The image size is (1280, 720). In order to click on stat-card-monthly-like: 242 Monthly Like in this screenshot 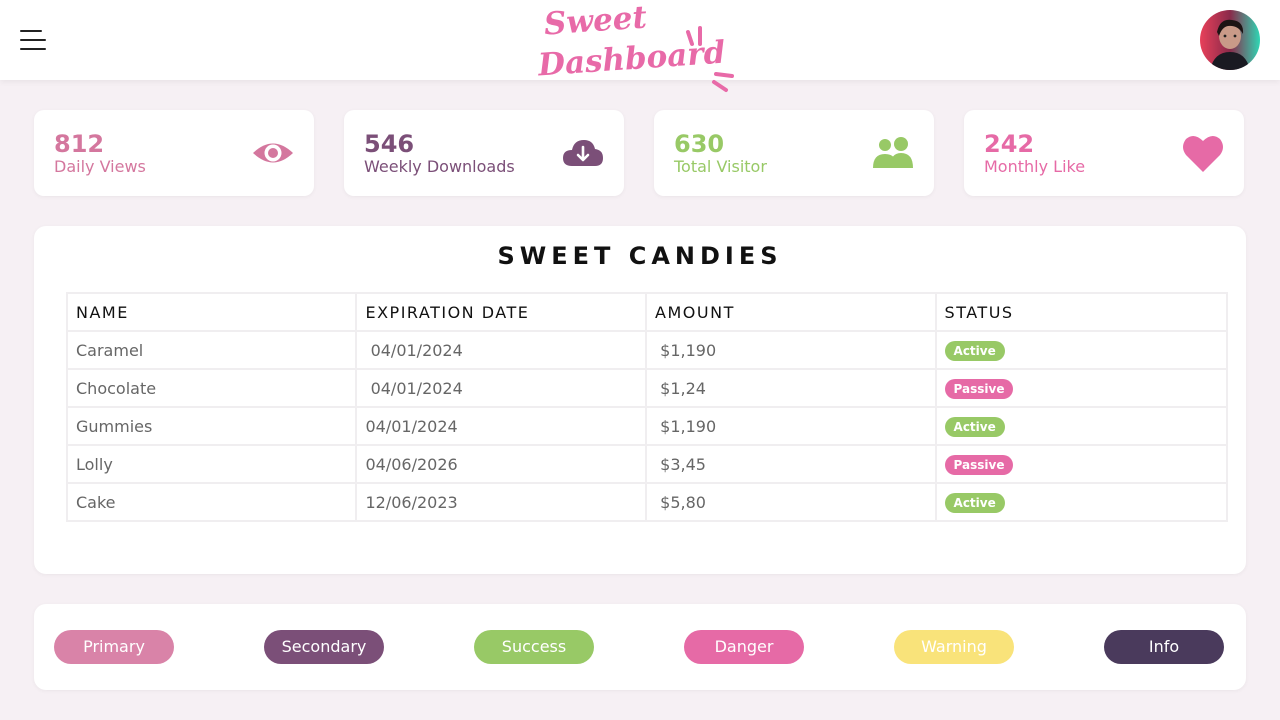, I will do `click(1104, 153)`.